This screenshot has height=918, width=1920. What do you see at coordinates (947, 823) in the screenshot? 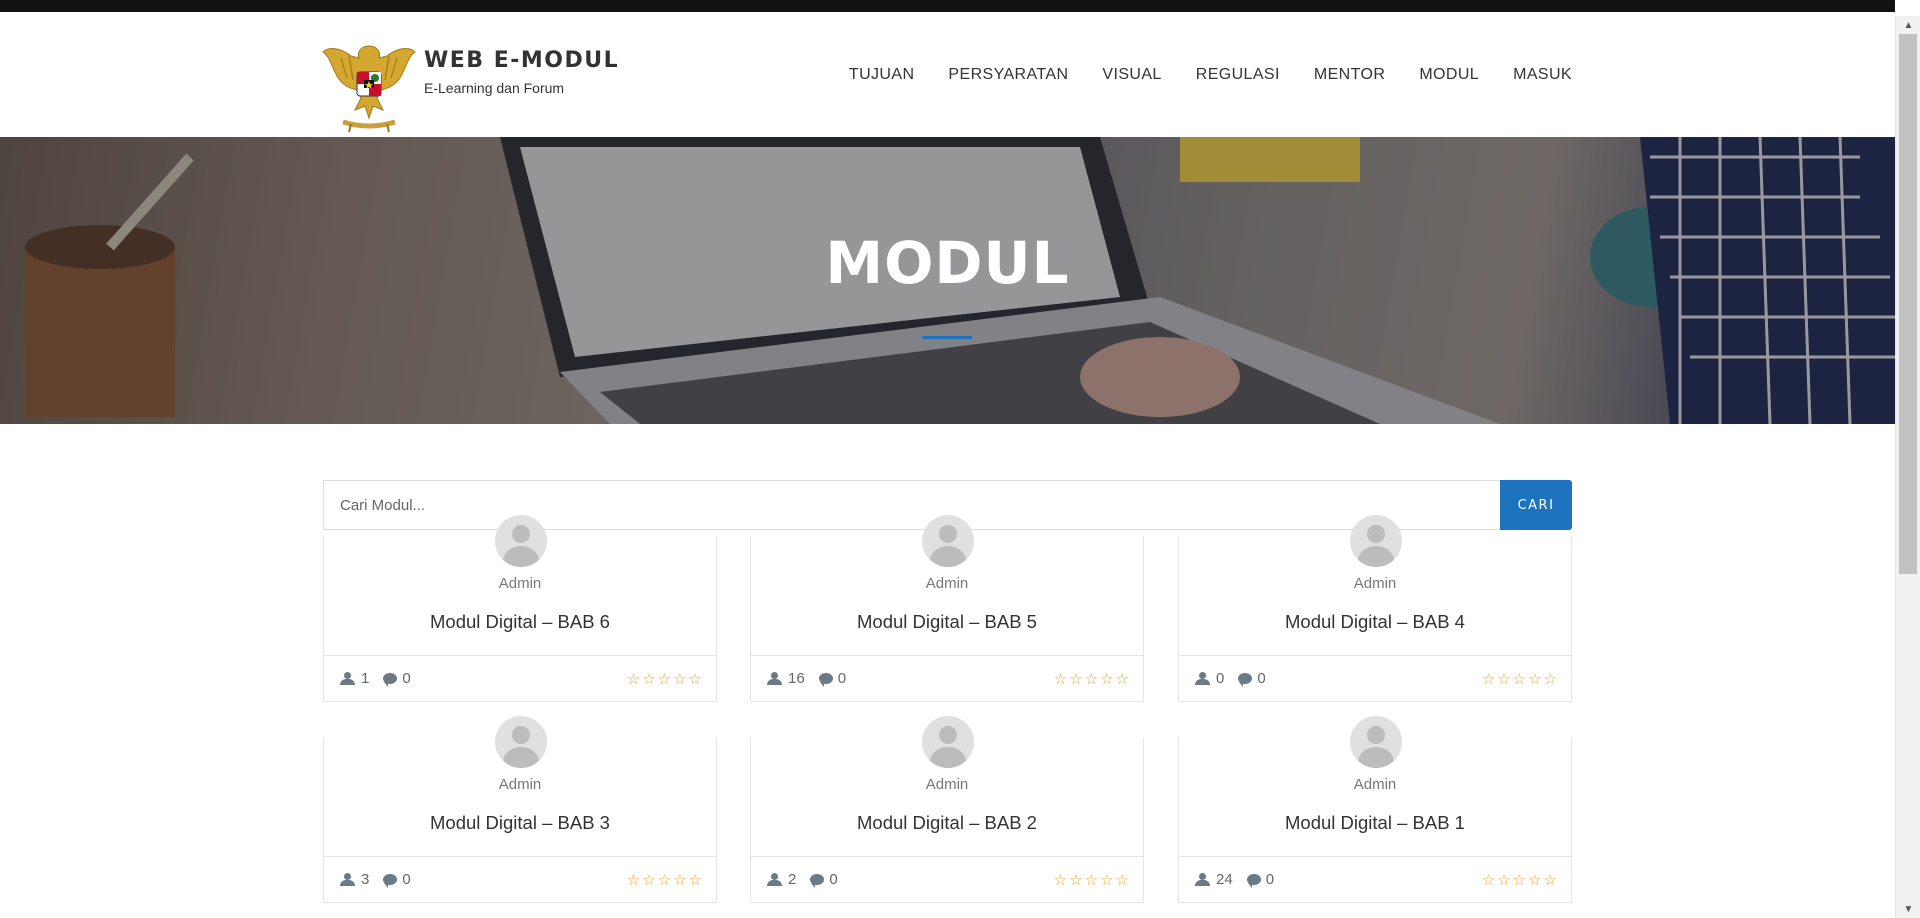
I see `card-title: Modul Digital – BAB 2` at bounding box center [947, 823].